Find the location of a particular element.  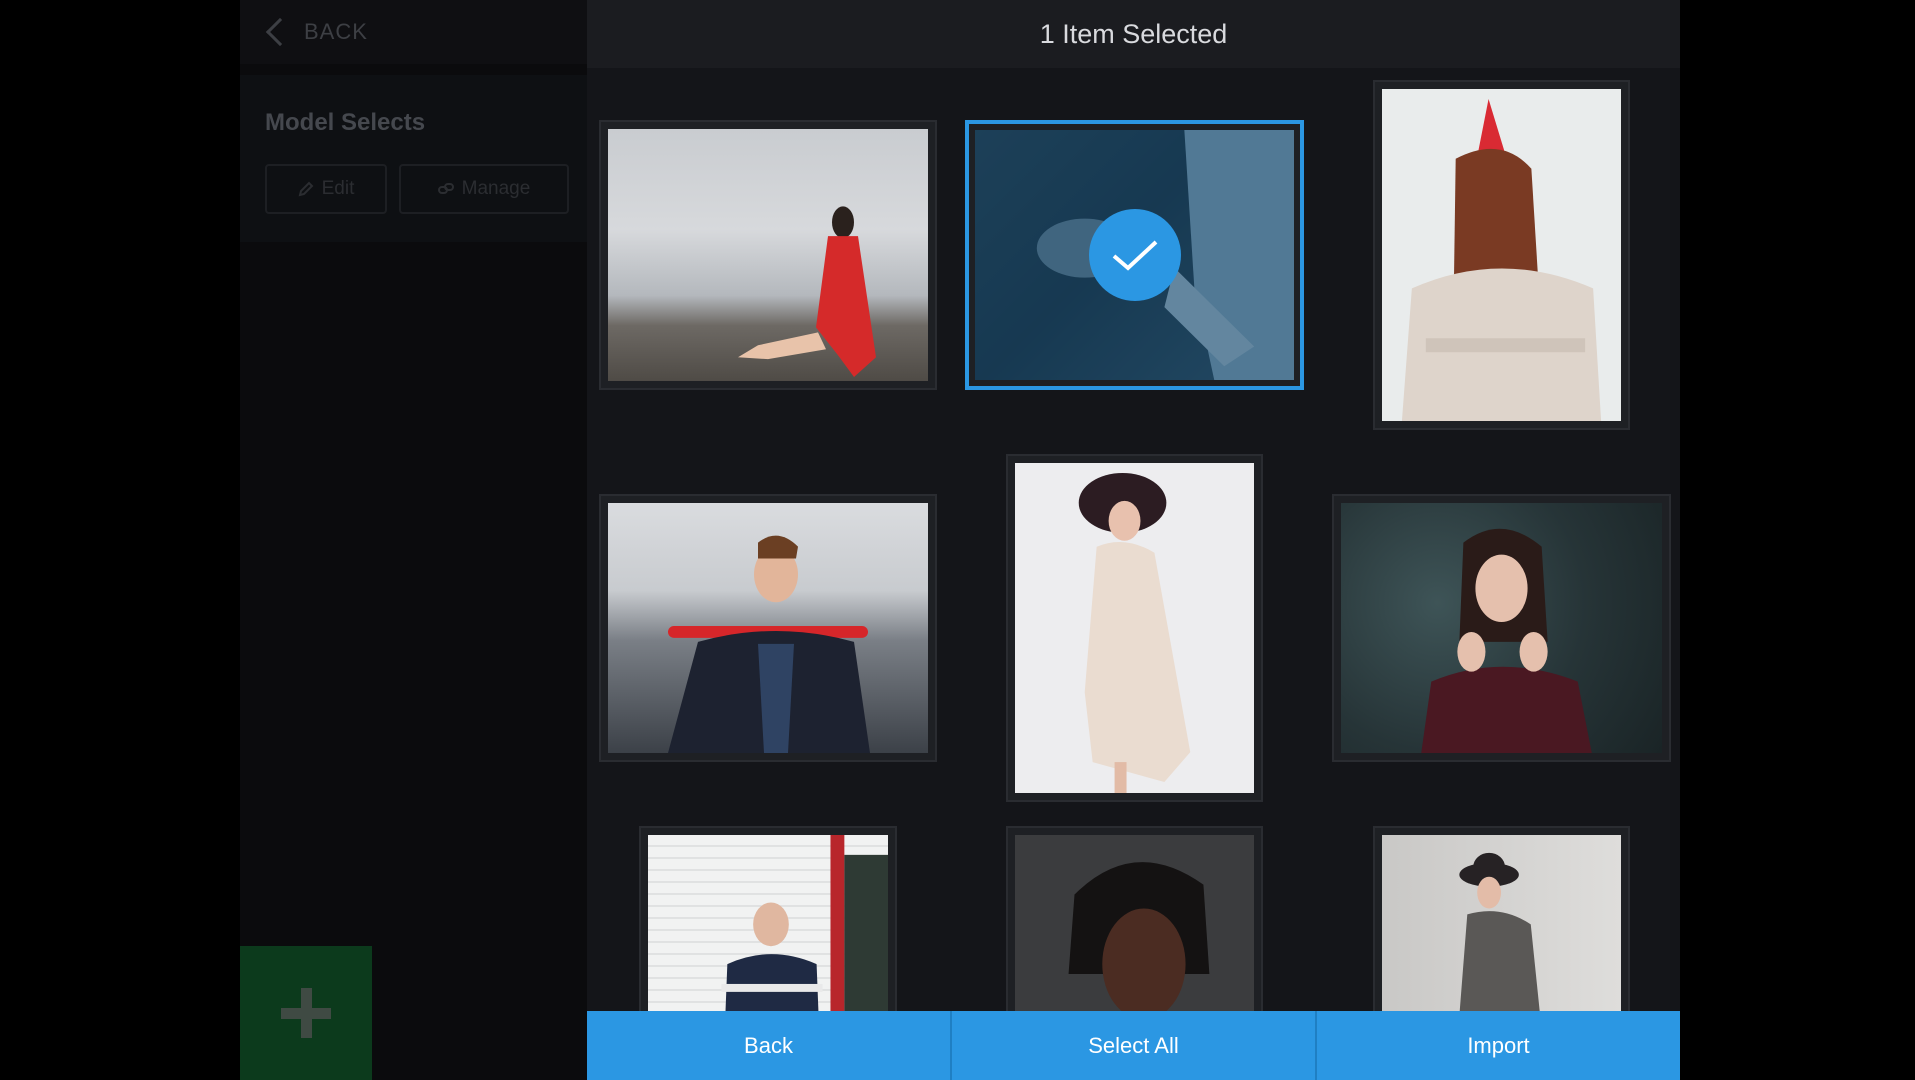

action-bar: Back Select All Import is located at coordinates (1133, 1045).